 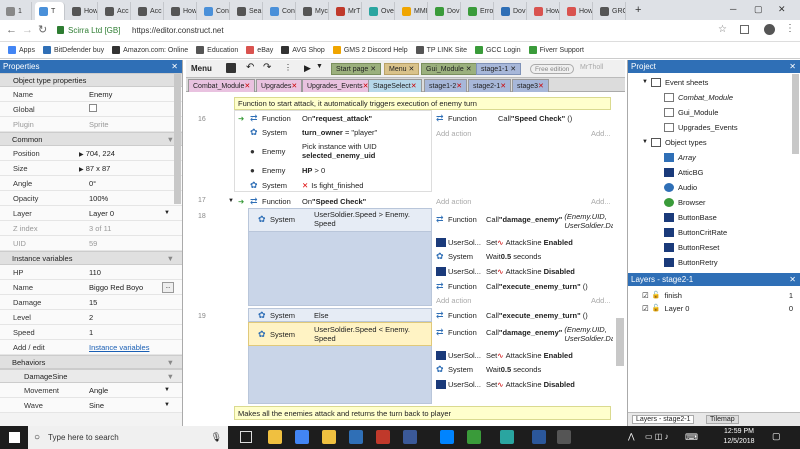 I want to click on bookmark-item: Education, so click(x=217, y=50).